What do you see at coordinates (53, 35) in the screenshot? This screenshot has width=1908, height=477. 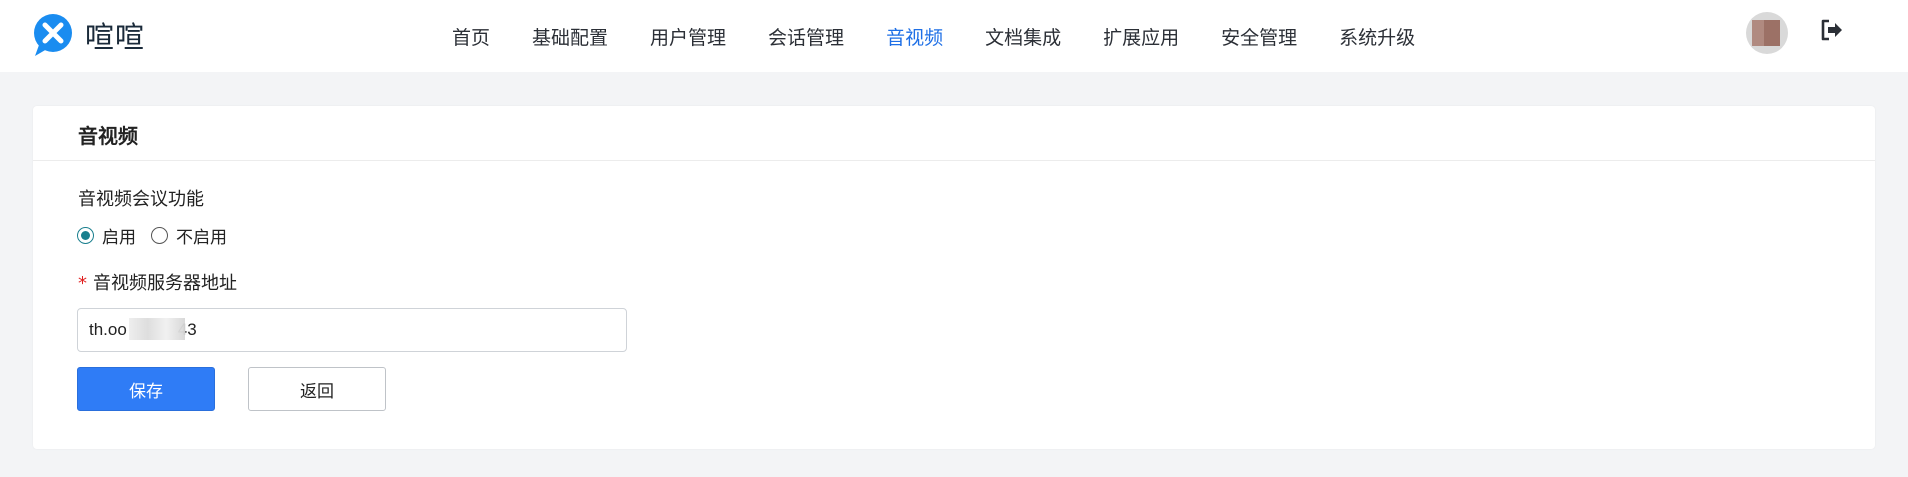 I see `logo-icon` at bounding box center [53, 35].